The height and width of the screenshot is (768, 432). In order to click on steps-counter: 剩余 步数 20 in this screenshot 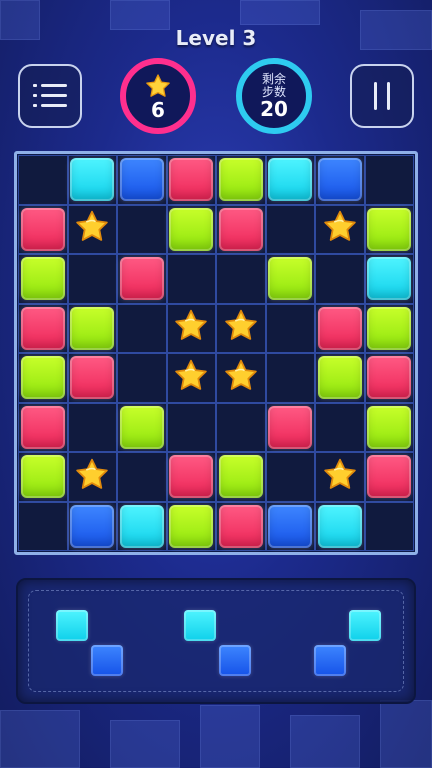, I will do `click(274, 96)`.